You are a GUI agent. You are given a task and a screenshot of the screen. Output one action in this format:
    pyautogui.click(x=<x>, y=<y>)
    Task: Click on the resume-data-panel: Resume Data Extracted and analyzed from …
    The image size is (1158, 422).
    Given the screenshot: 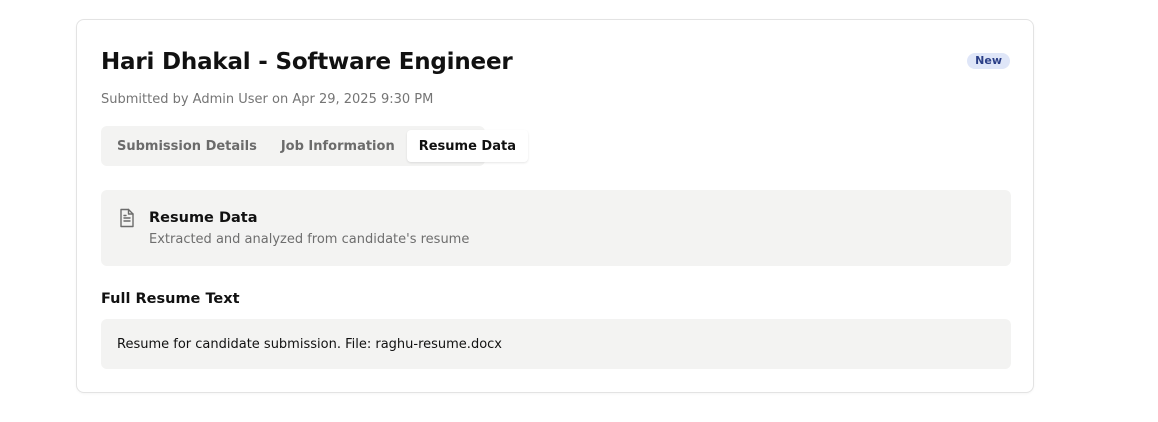 What is the action you would take?
    pyautogui.click(x=556, y=228)
    